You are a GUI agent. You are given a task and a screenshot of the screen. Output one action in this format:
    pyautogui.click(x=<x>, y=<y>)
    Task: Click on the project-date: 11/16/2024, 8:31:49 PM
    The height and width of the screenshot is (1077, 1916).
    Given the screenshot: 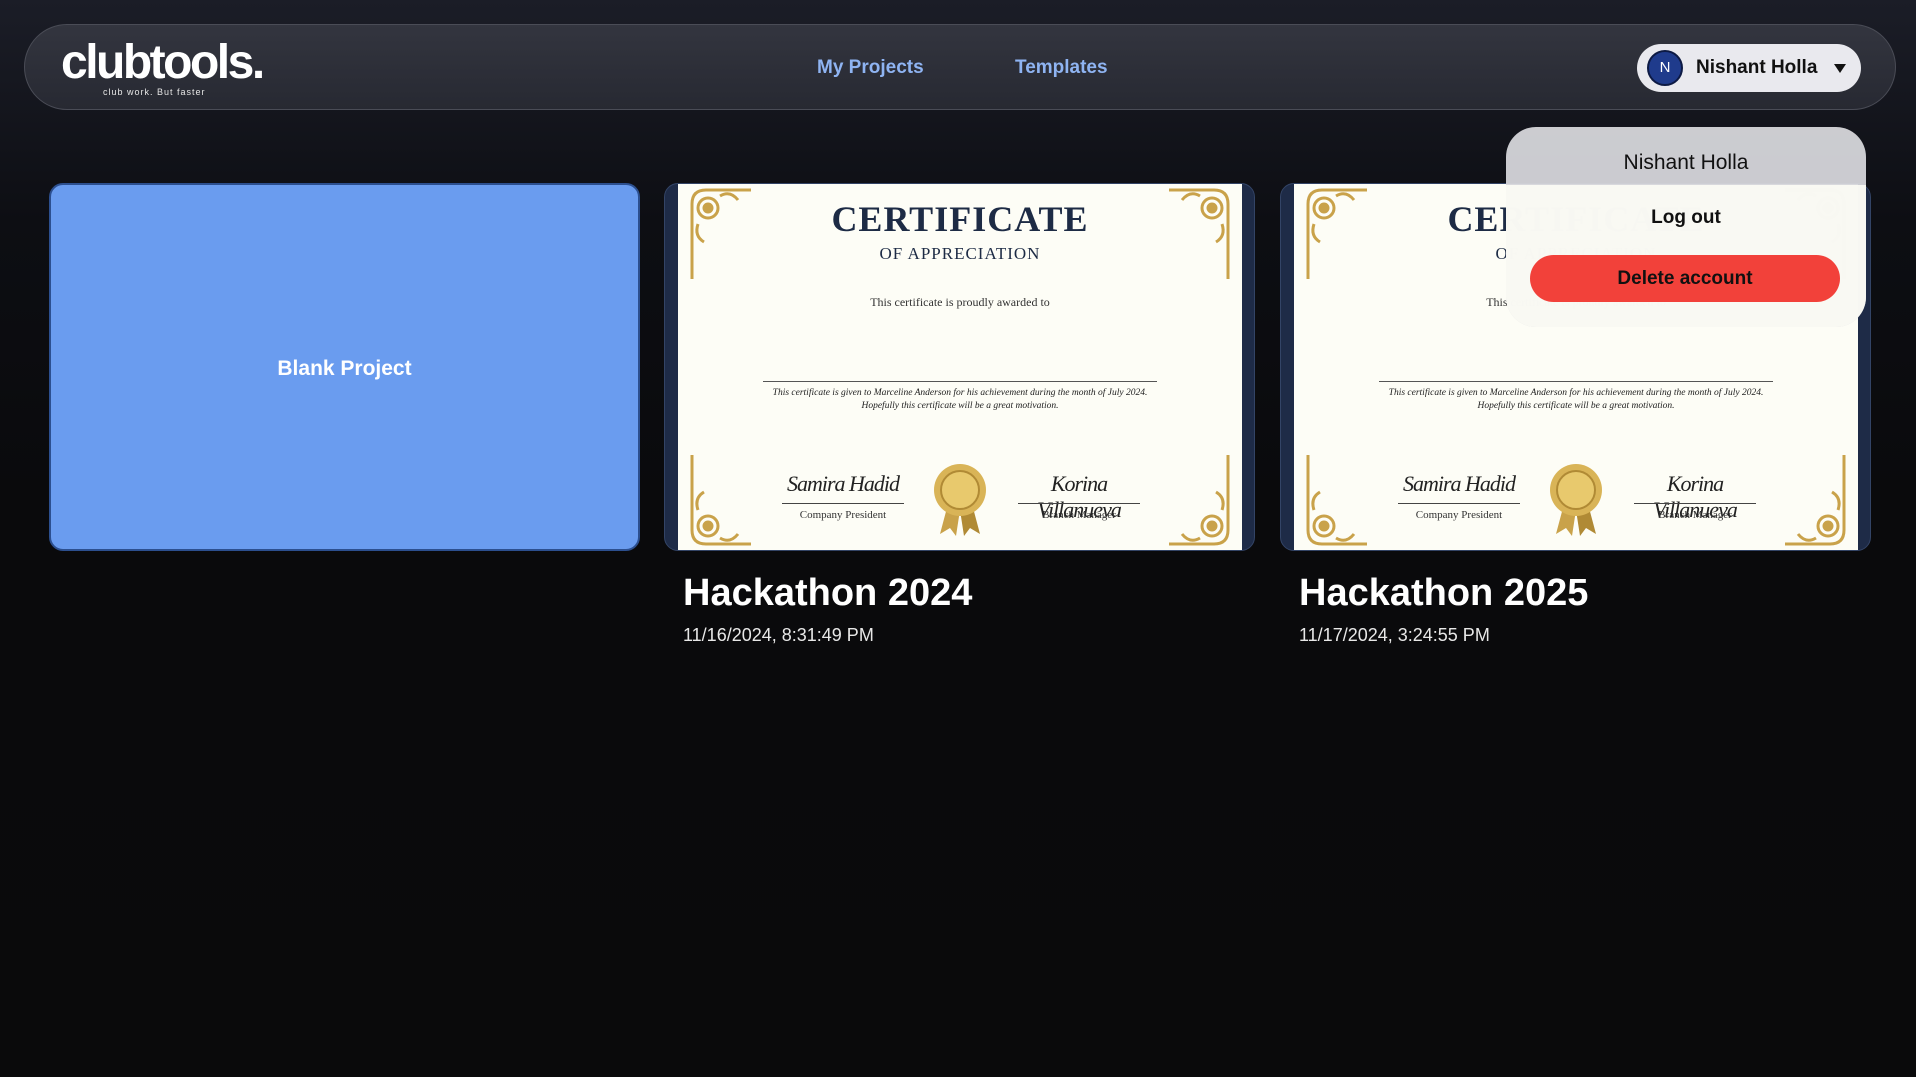 What is the action you would take?
    pyautogui.click(x=778, y=635)
    